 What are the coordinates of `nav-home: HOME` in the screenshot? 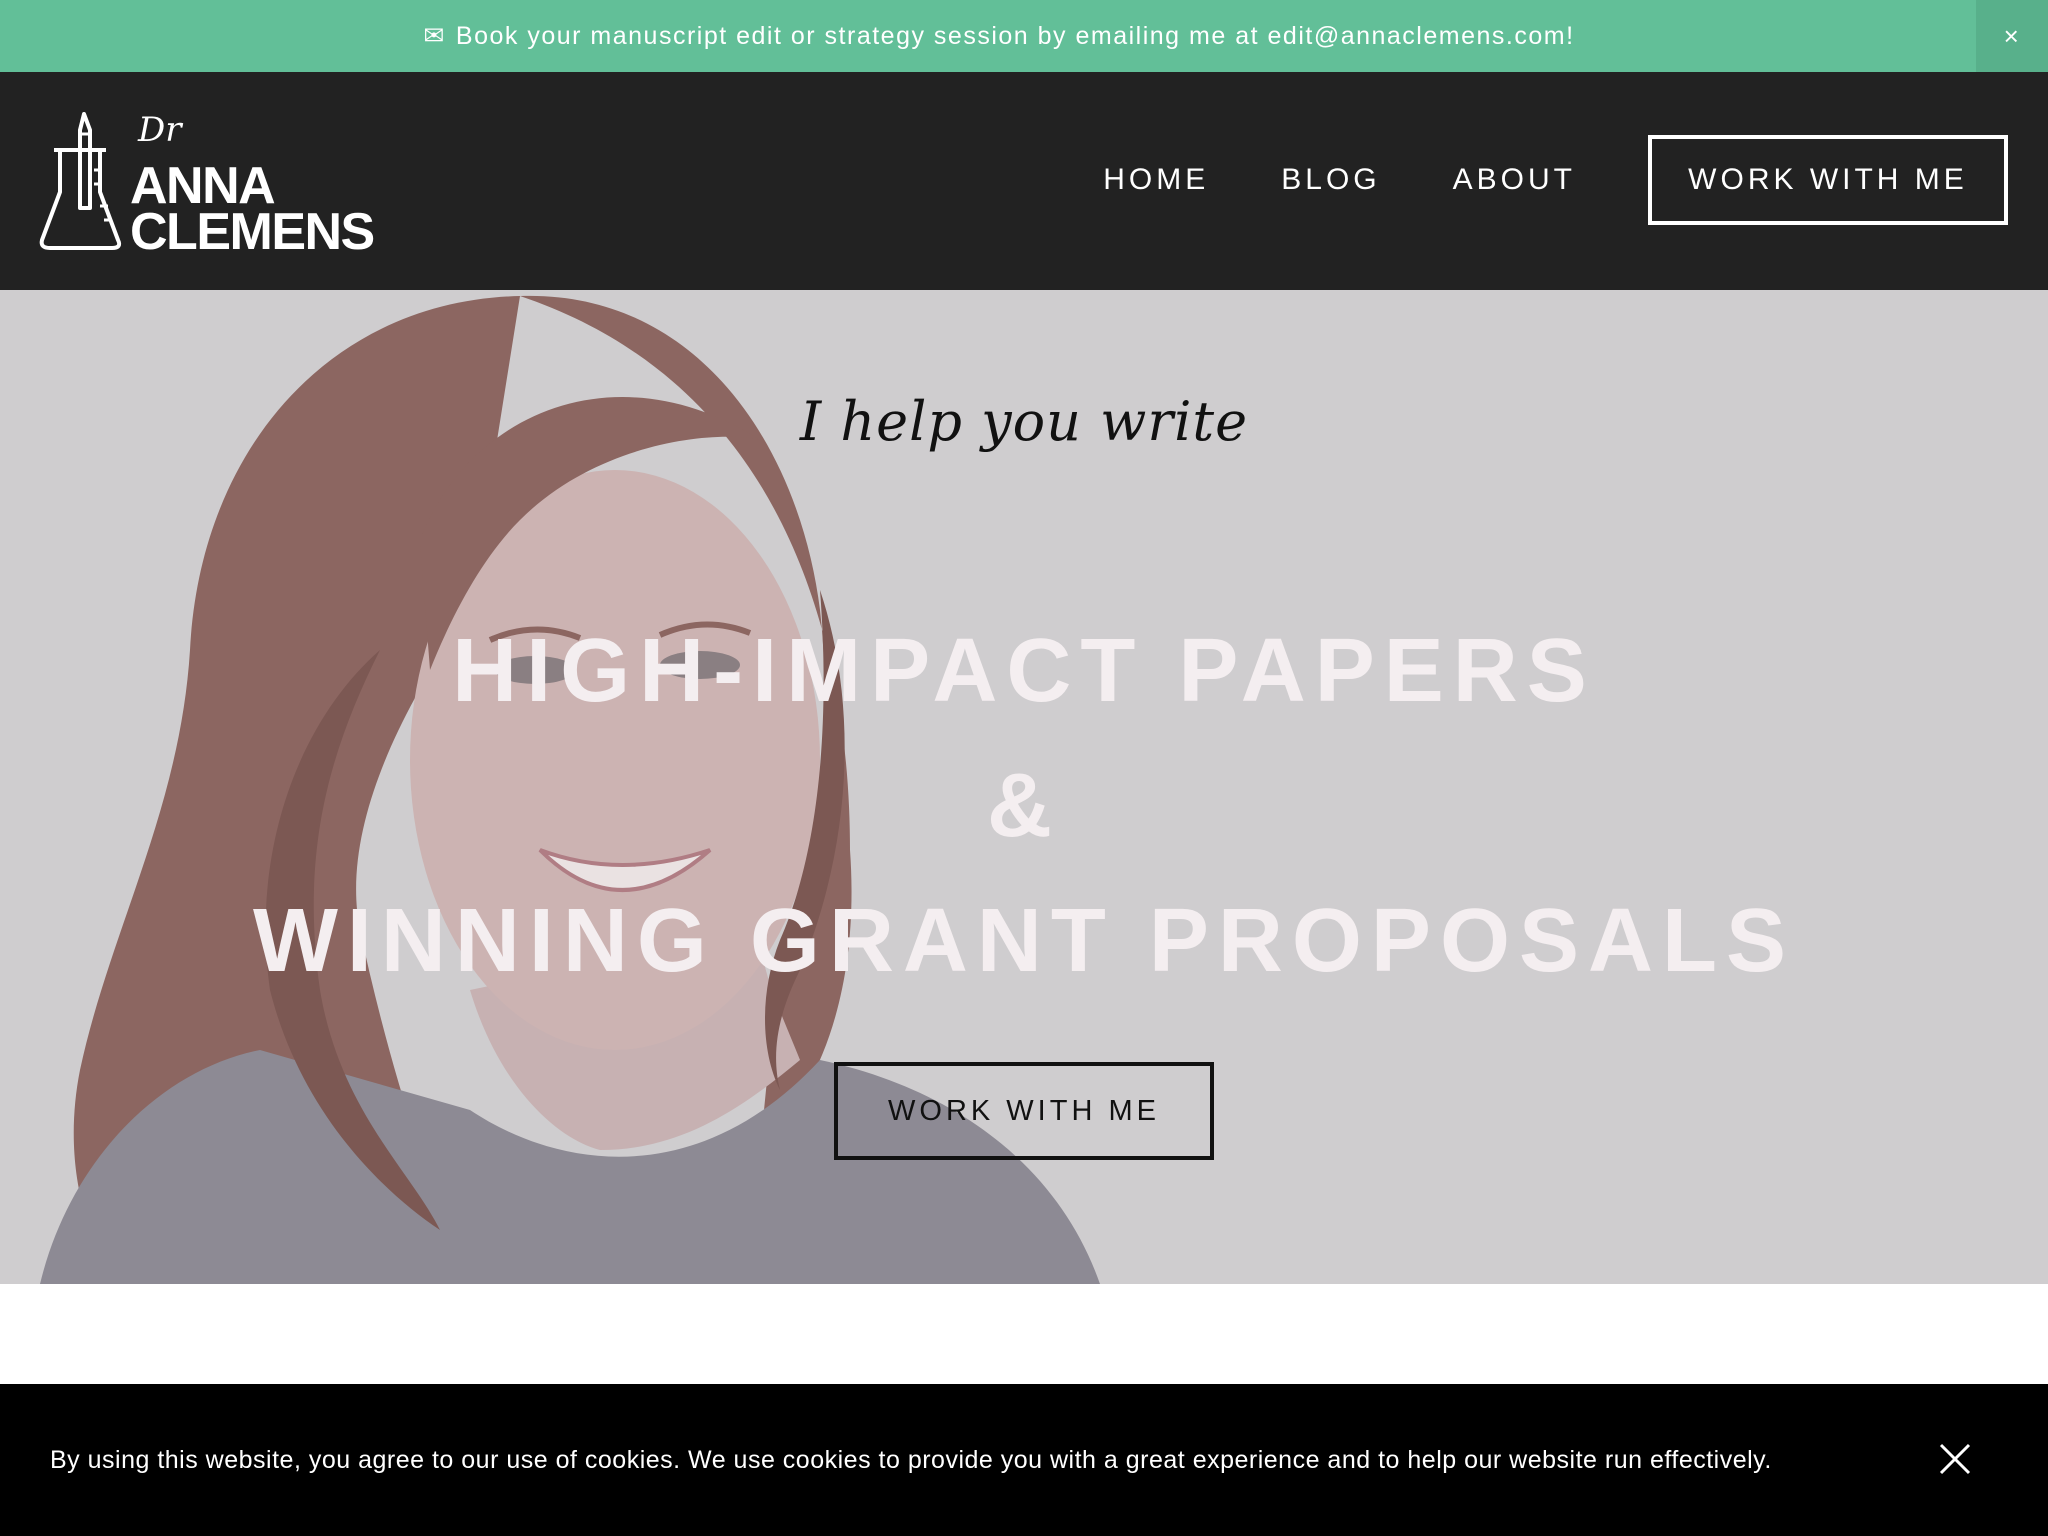 It's located at (1156, 180).